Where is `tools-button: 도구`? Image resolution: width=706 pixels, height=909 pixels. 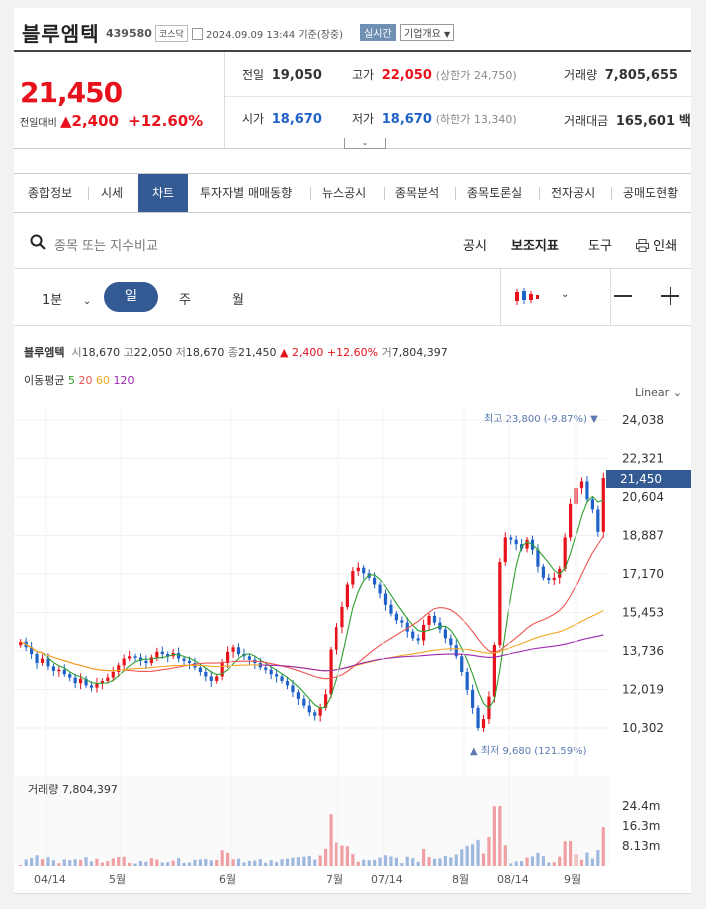 tools-button: 도구 is located at coordinates (600, 244).